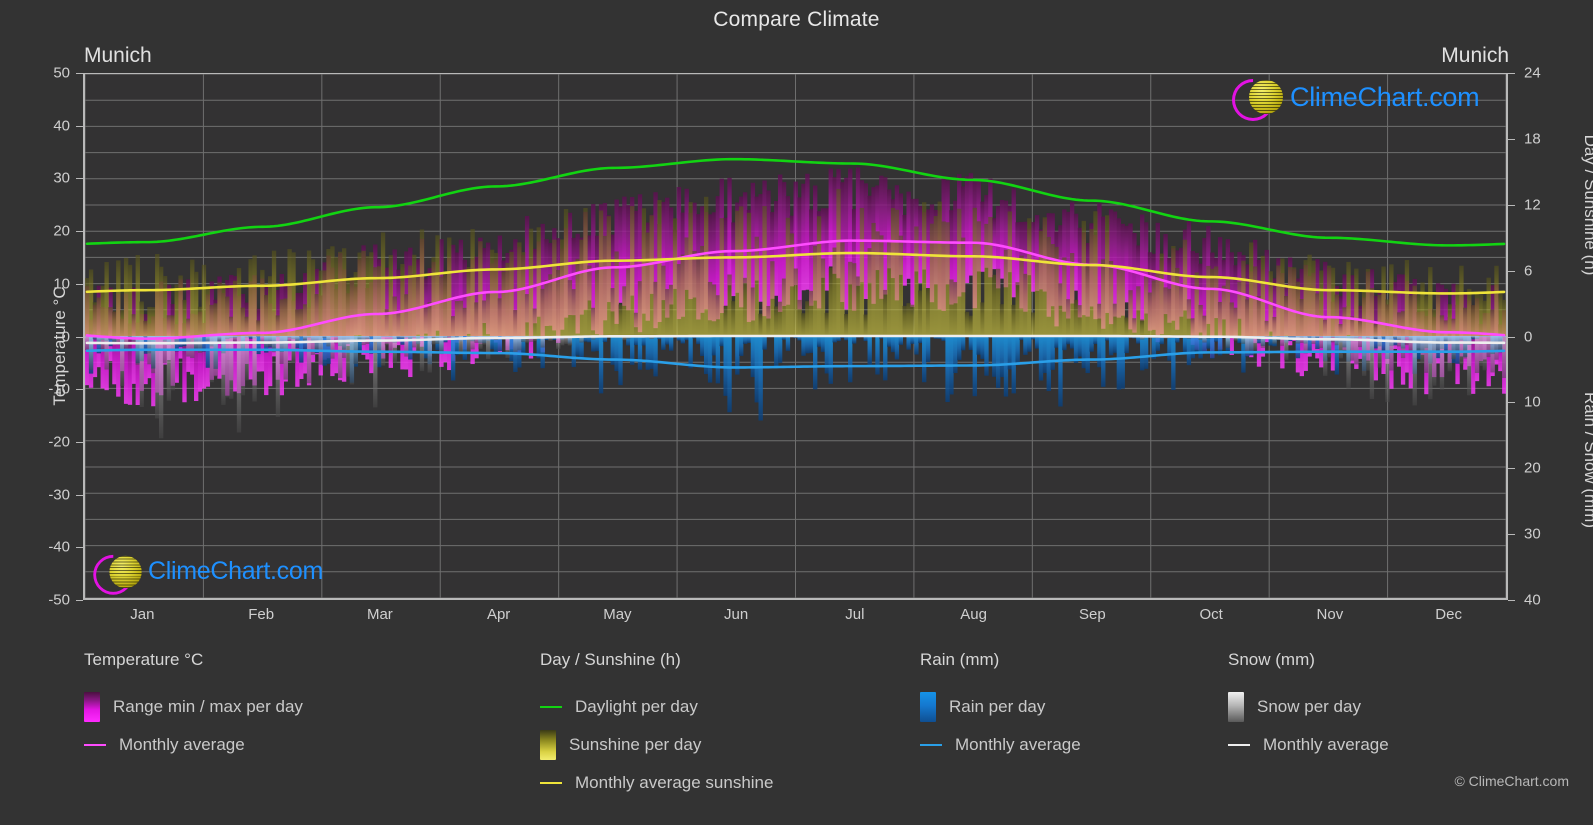  What do you see at coordinates (973, 614) in the screenshot?
I see `x-axis-tick: Aug` at bounding box center [973, 614].